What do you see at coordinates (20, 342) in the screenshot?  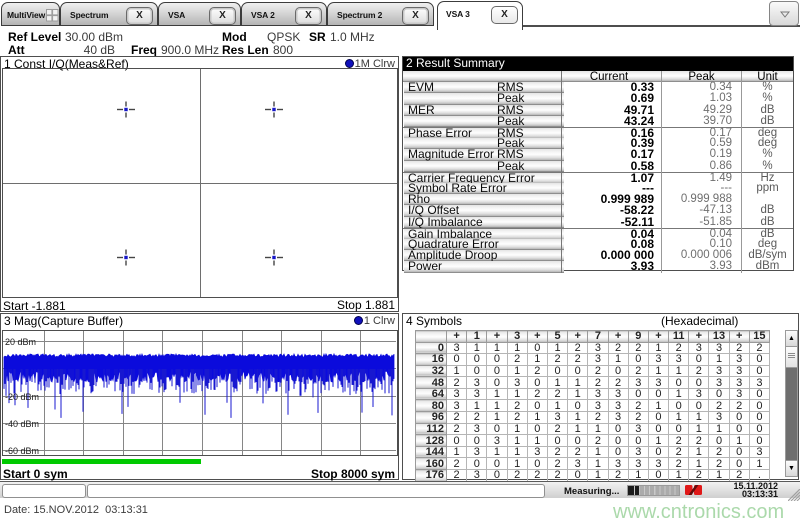 I see `svg-text: 20 dBm` at bounding box center [20, 342].